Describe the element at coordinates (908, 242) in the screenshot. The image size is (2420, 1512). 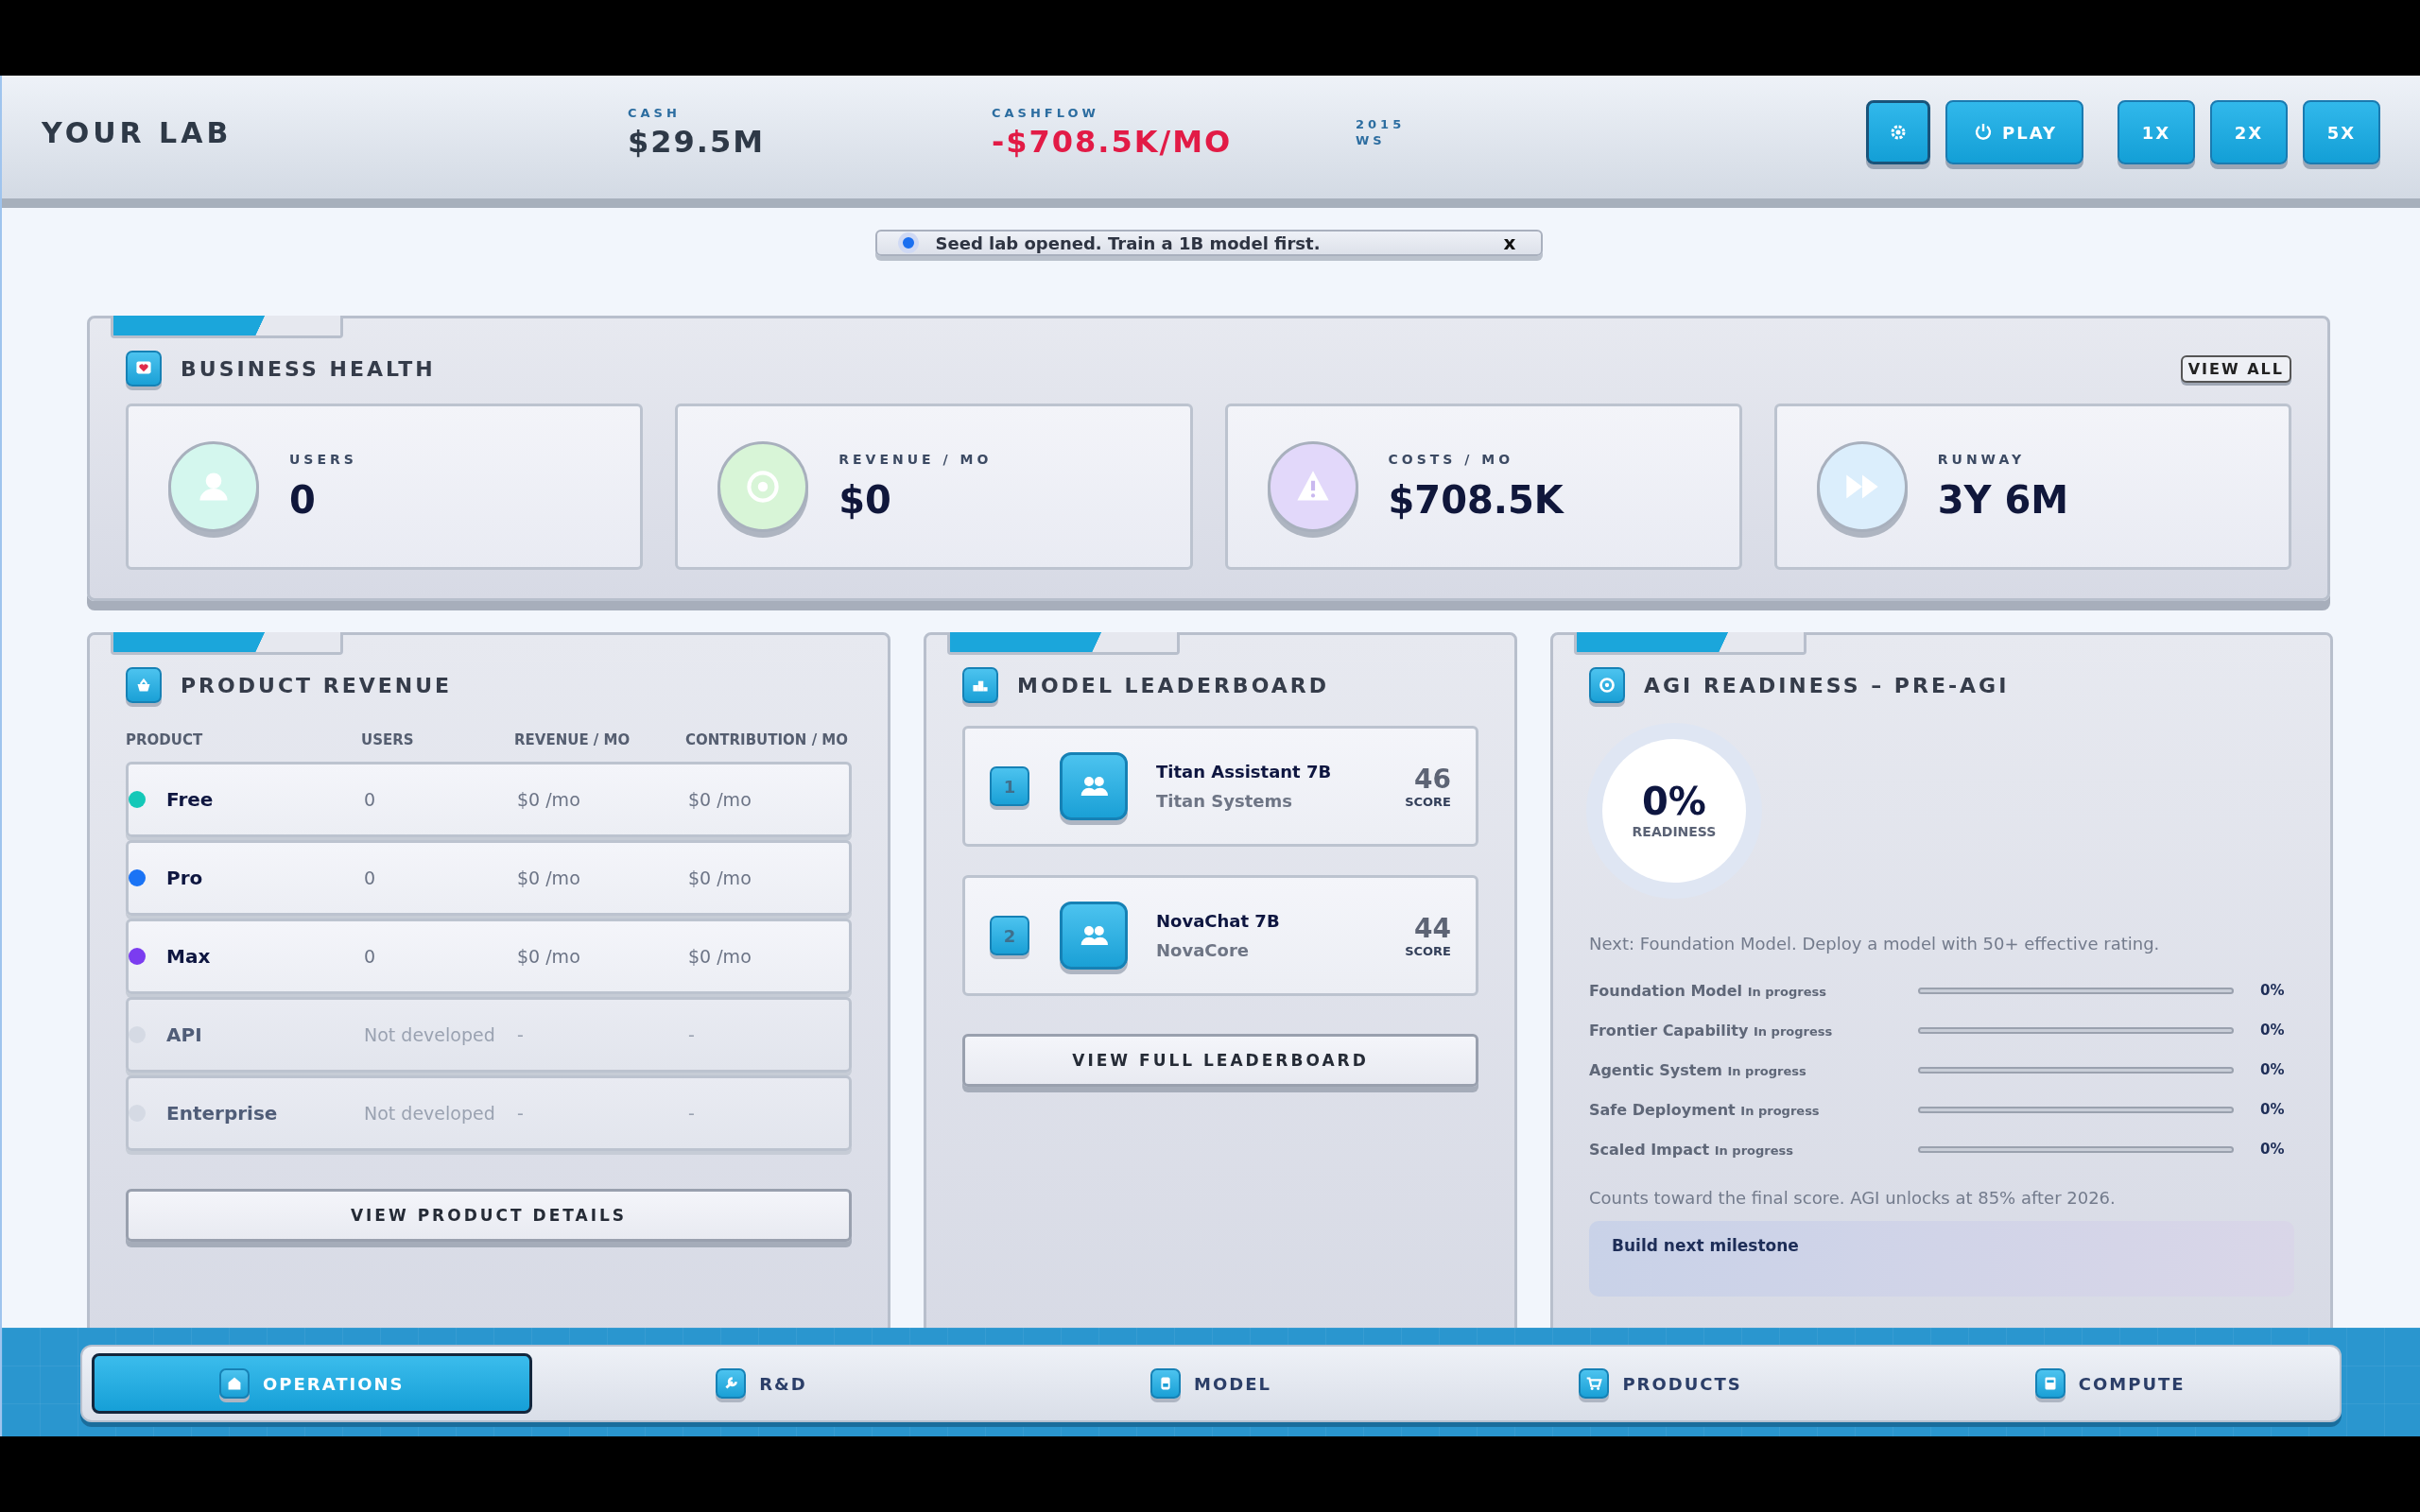
I see `status-dot-icon` at that location.